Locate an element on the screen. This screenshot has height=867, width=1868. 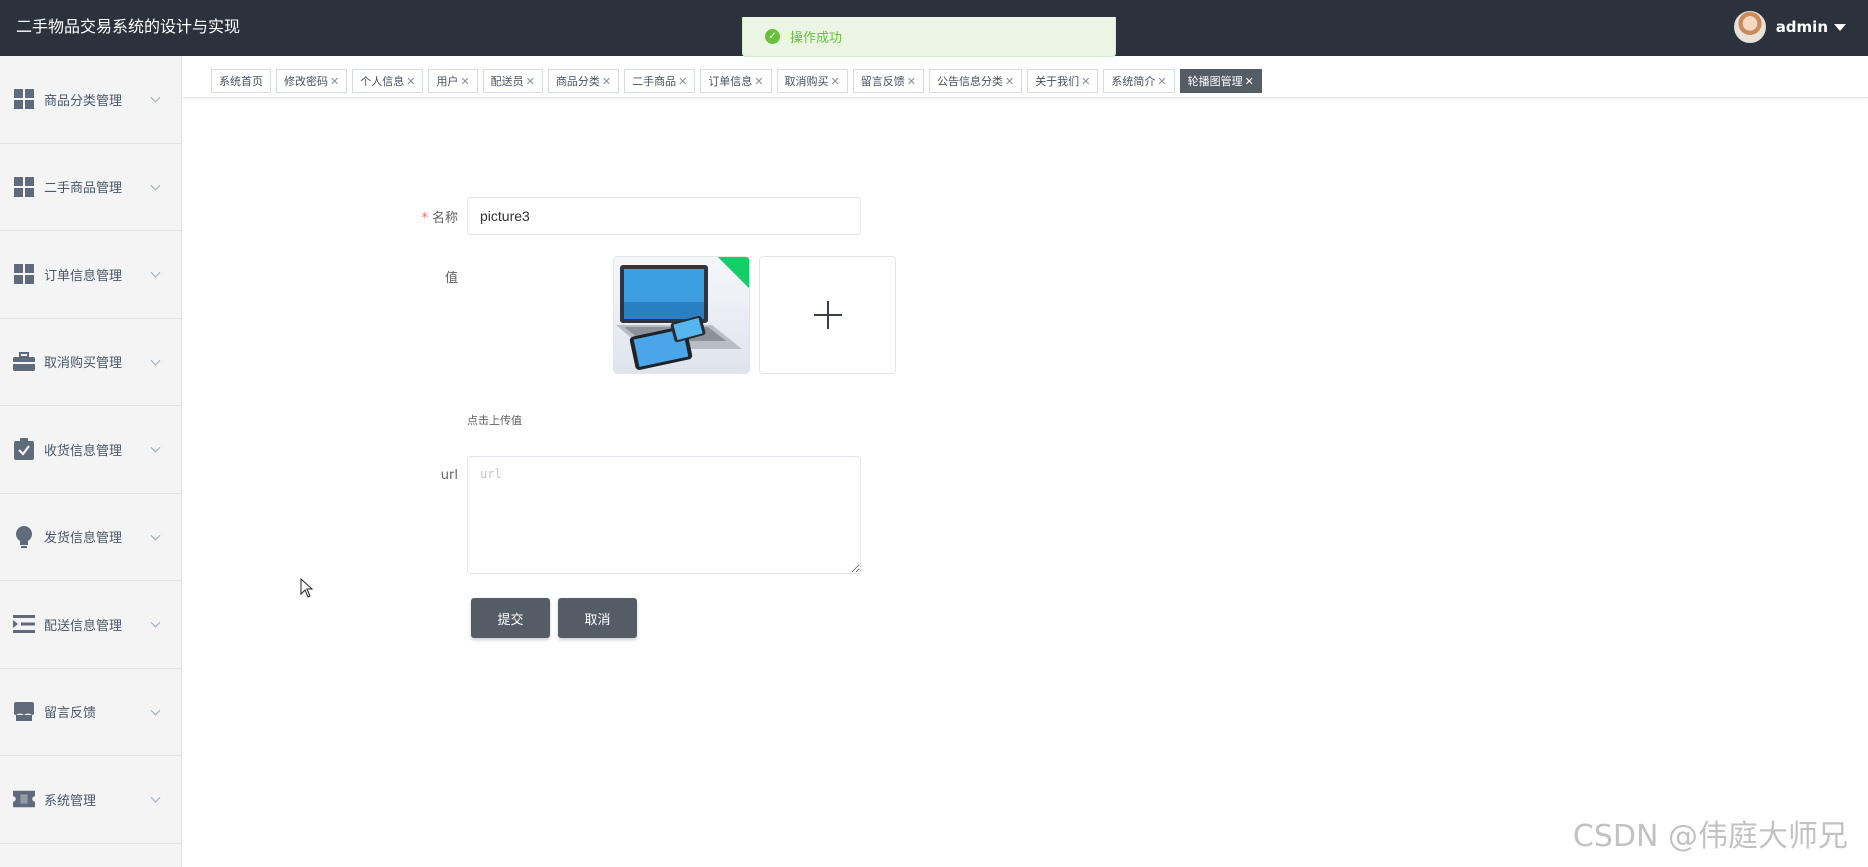
avatar is located at coordinates (1749, 27).